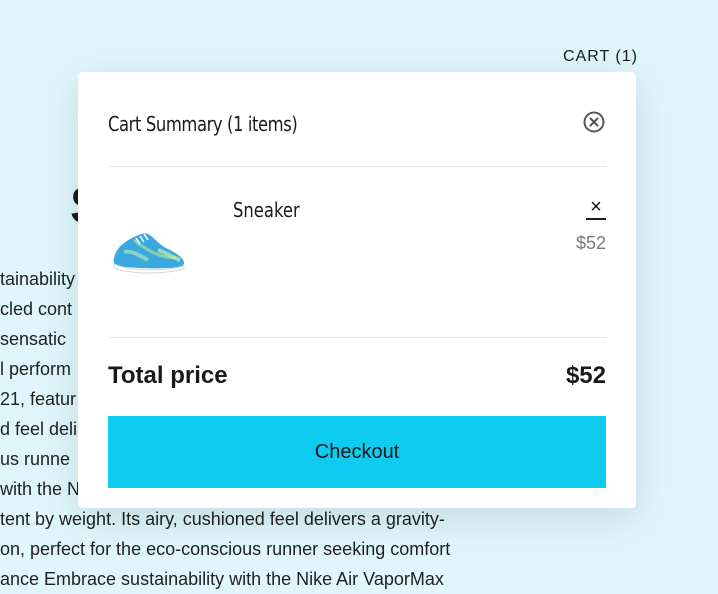 The width and height of the screenshot is (718, 594). What do you see at coordinates (203, 124) in the screenshot?
I see `cart-summary-title: Cart Summary (1 items)` at bounding box center [203, 124].